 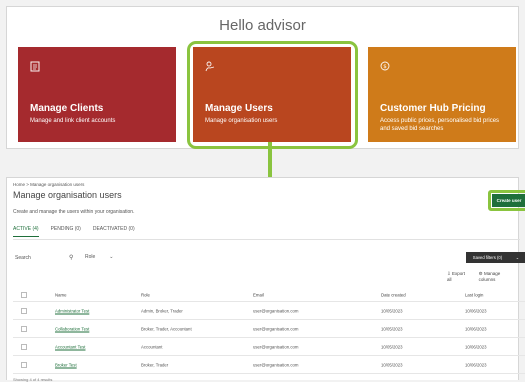 What do you see at coordinates (489, 276) in the screenshot?
I see `manage-columns-label: Manage columns` at bounding box center [489, 276].